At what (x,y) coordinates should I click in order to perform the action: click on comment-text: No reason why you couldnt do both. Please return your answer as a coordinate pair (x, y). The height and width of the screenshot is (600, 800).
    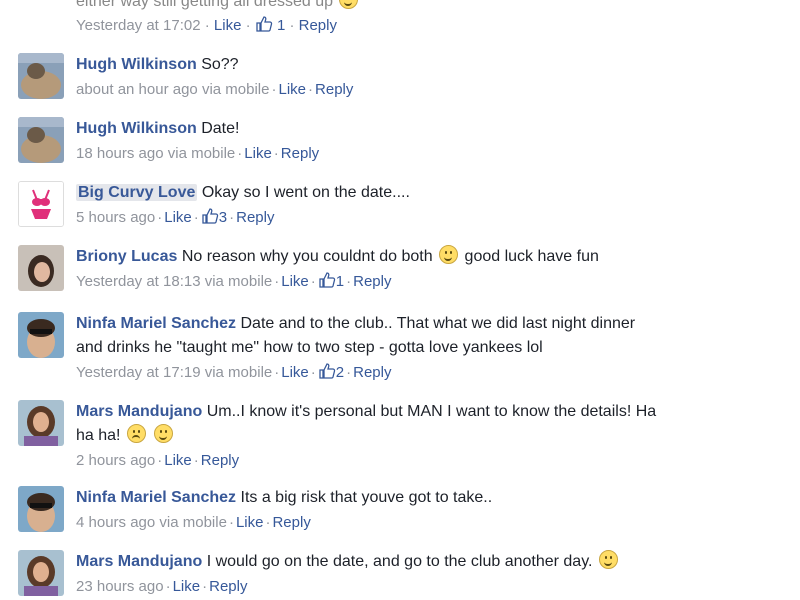
    Looking at the image, I should click on (307, 256).